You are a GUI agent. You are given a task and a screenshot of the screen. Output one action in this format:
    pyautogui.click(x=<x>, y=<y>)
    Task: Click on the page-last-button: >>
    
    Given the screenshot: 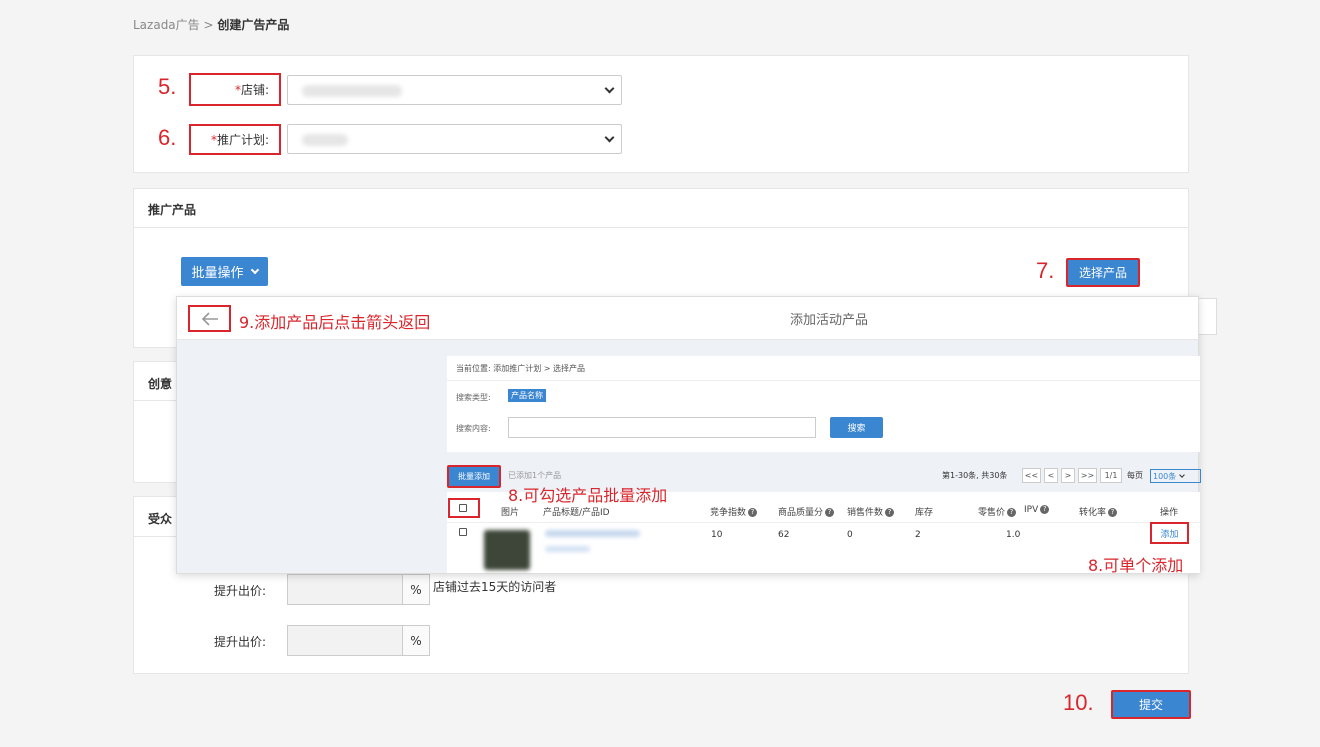 What is the action you would take?
    pyautogui.click(x=1087, y=475)
    